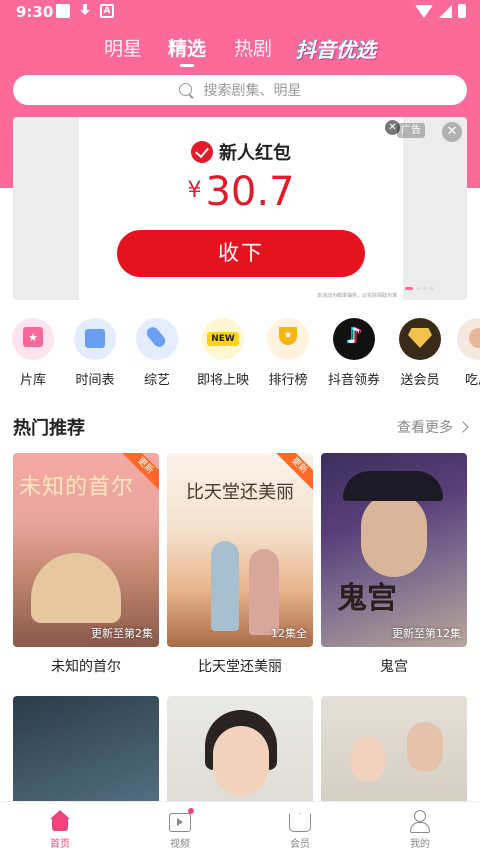  Describe the element at coordinates (241, 253) in the screenshot. I see `accept-red-packet-button: 收下` at that location.